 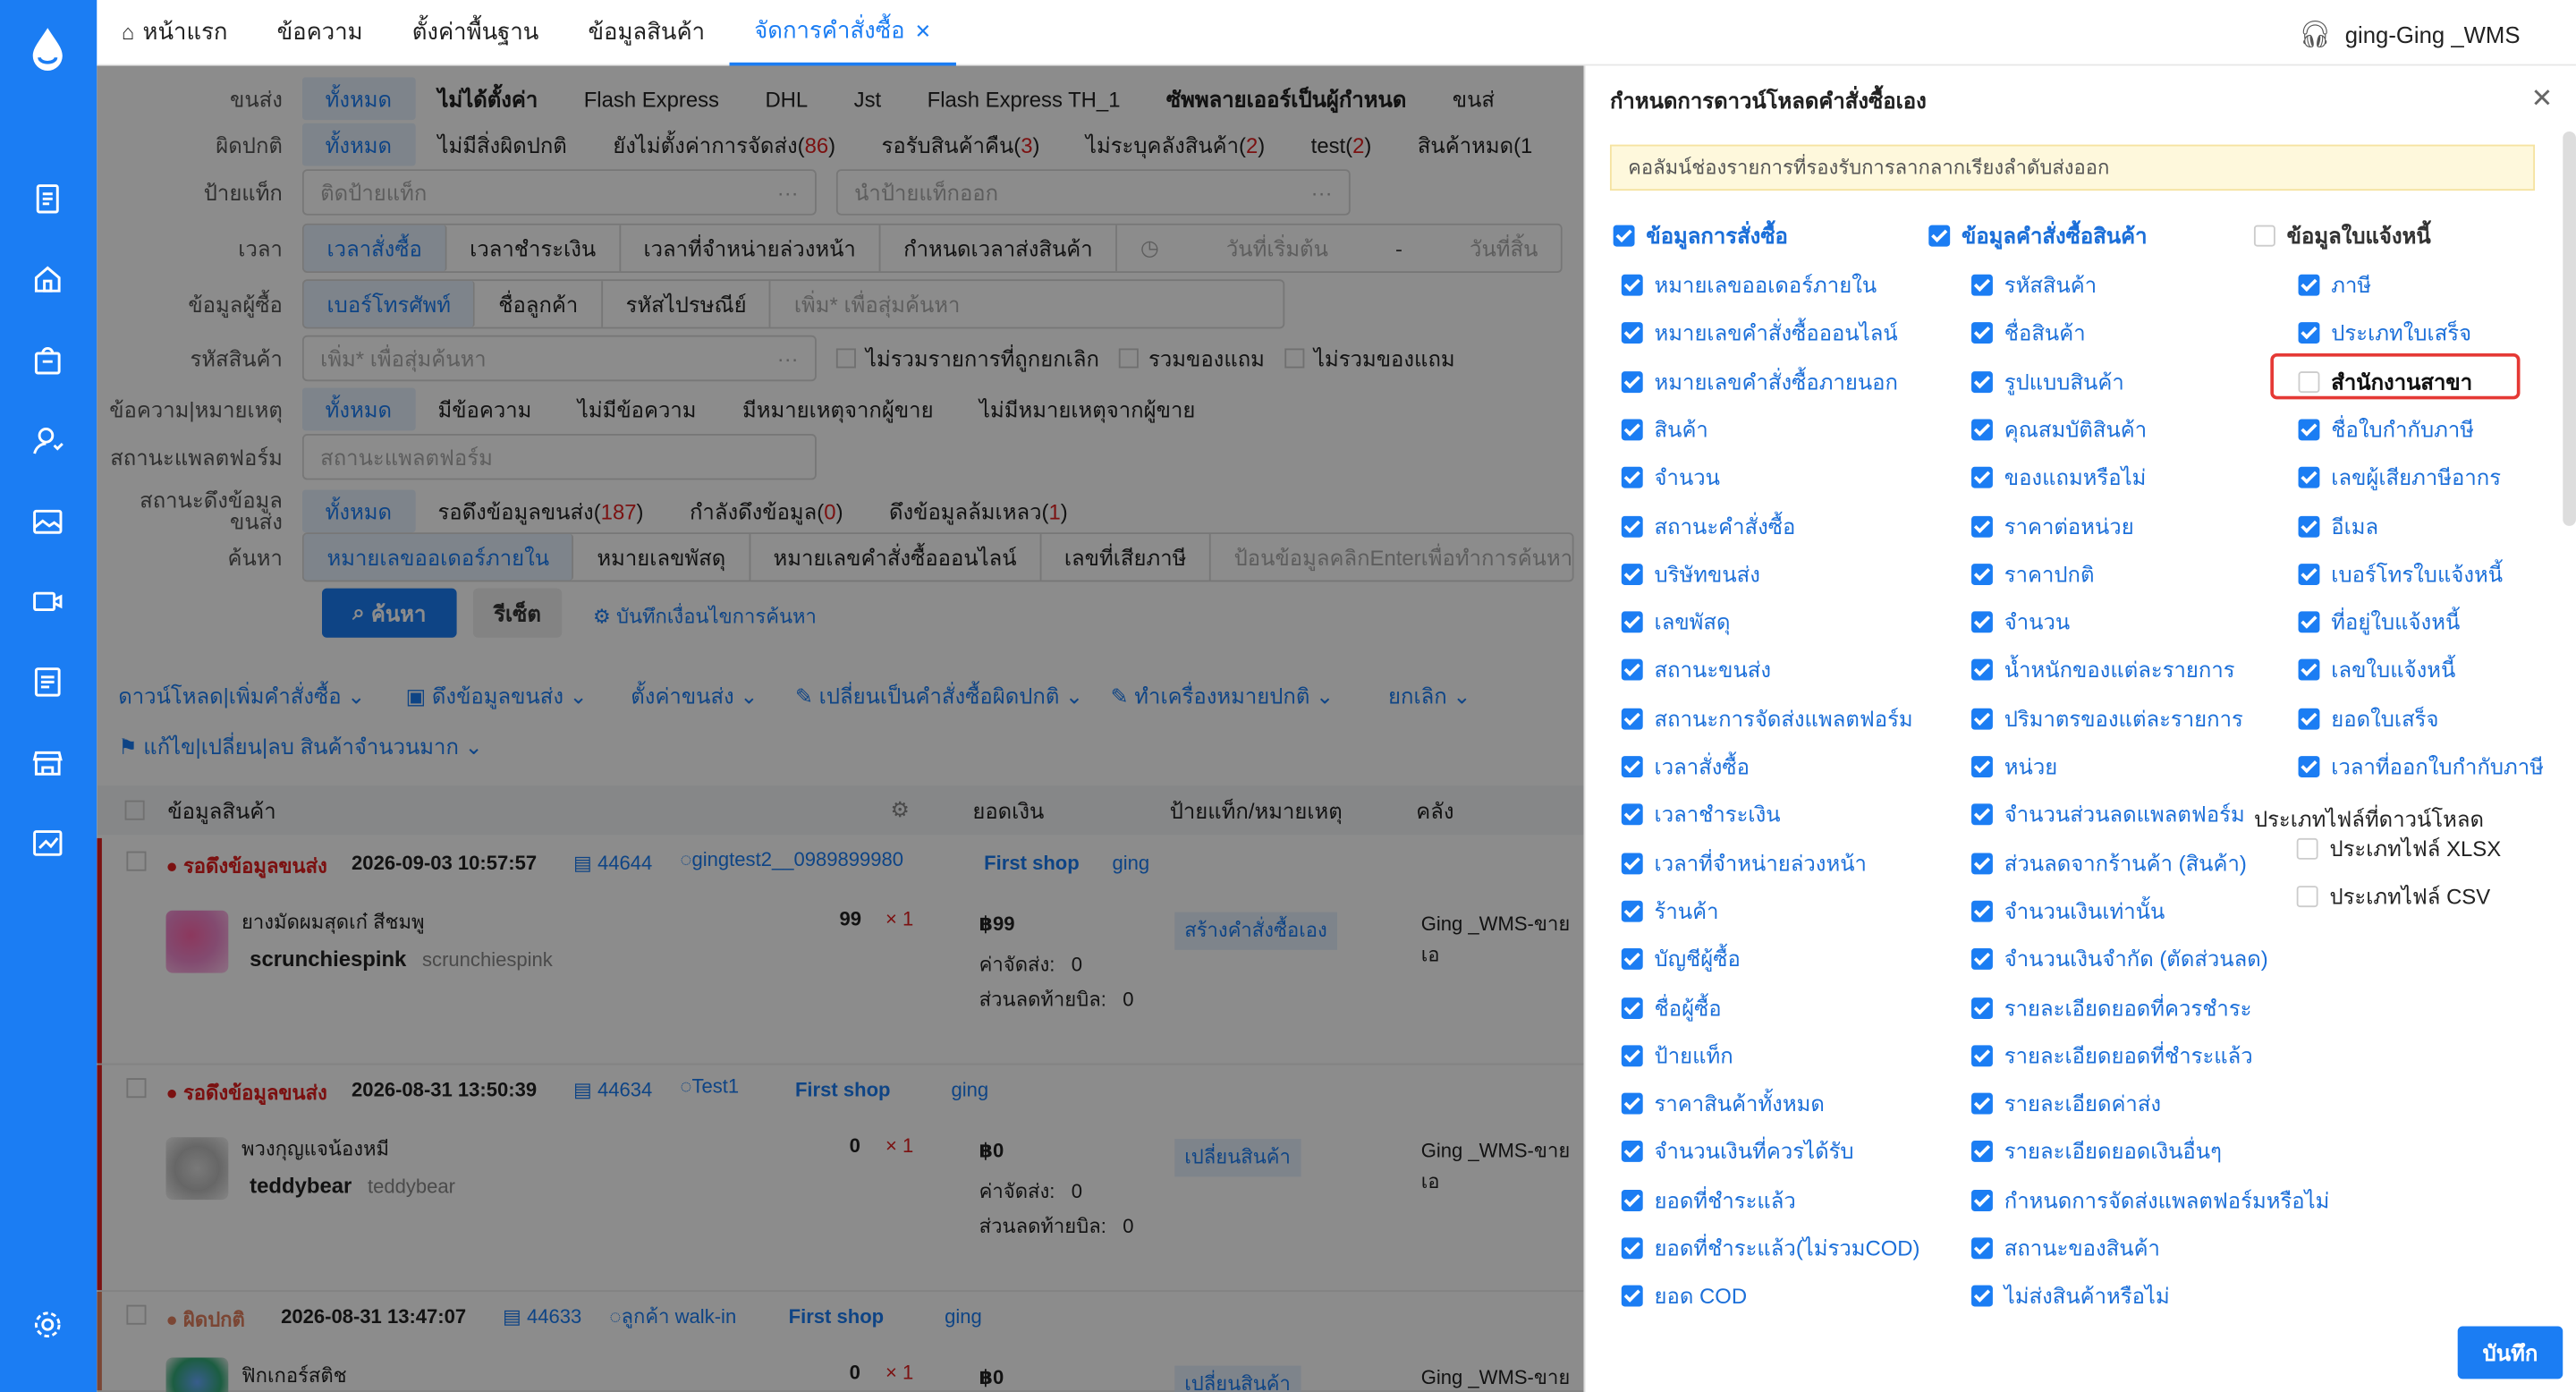 What do you see at coordinates (1087, 409) in the screenshot?
I see `memo-option: ไม่มีหมายเหตุจากผู้ขาย` at bounding box center [1087, 409].